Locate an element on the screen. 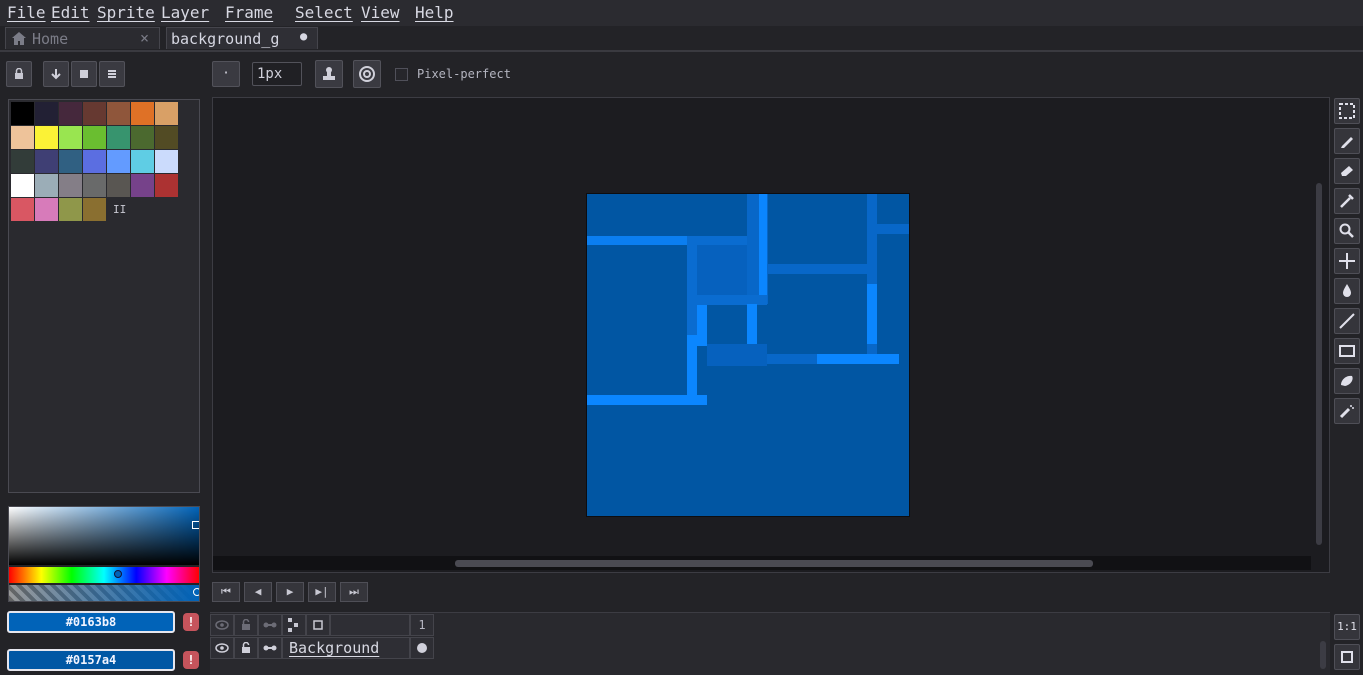 The width and height of the screenshot is (1363, 675). timeline-scrollbar is located at coordinates (1323, 655).